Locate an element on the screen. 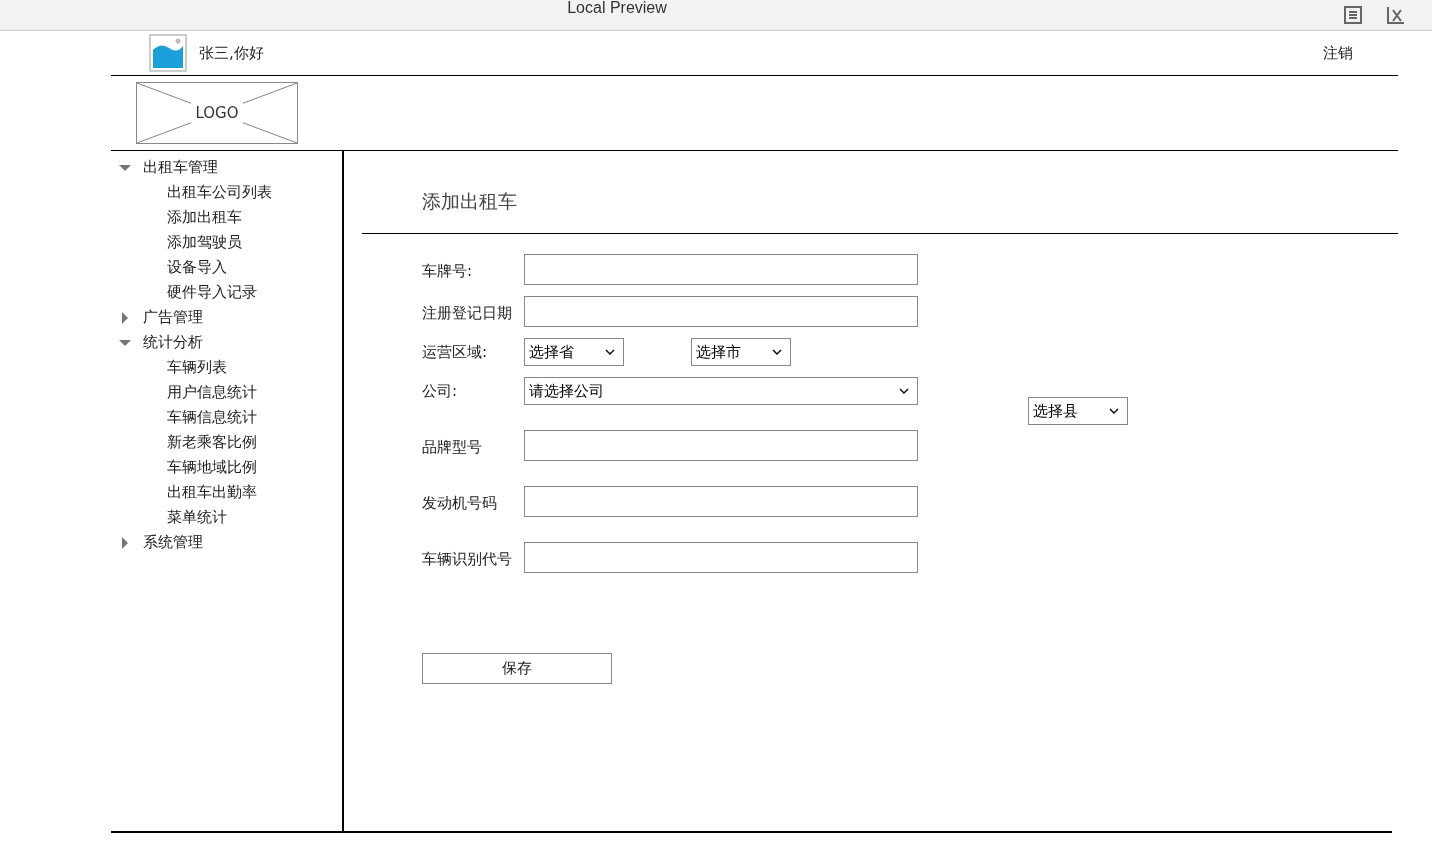 The width and height of the screenshot is (1432, 858). dropdown: 选择县 is located at coordinates (1078, 411).